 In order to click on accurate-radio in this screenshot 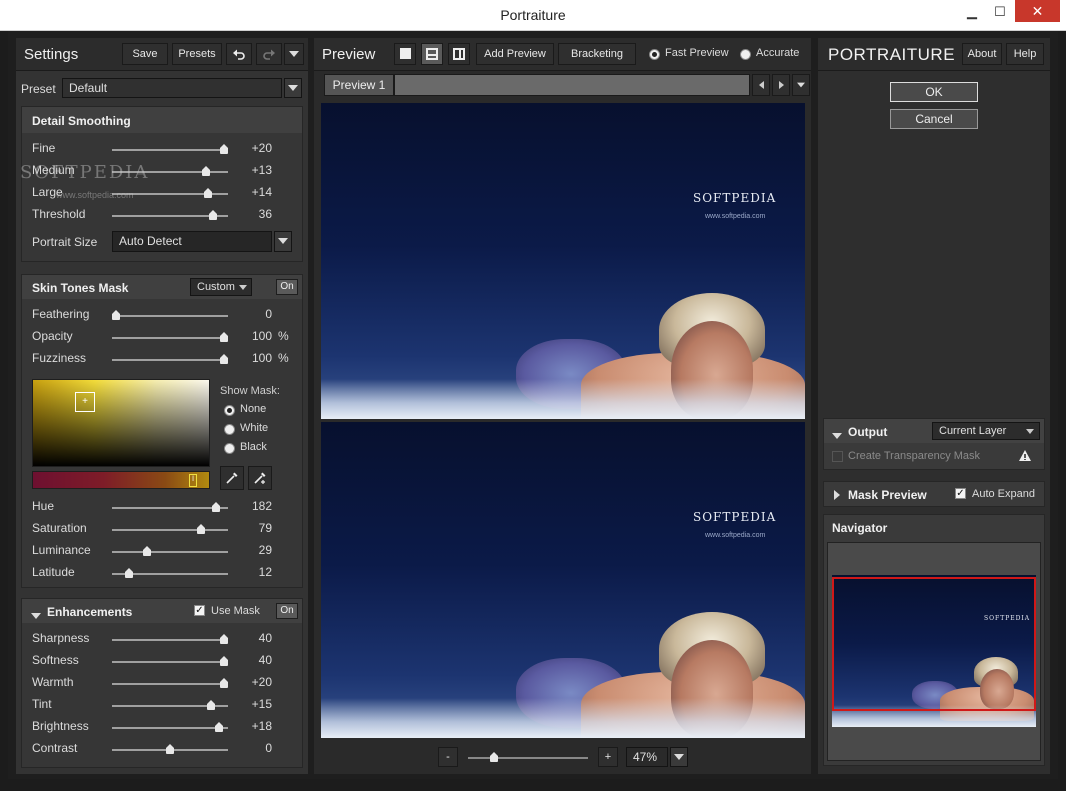, I will do `click(745, 54)`.